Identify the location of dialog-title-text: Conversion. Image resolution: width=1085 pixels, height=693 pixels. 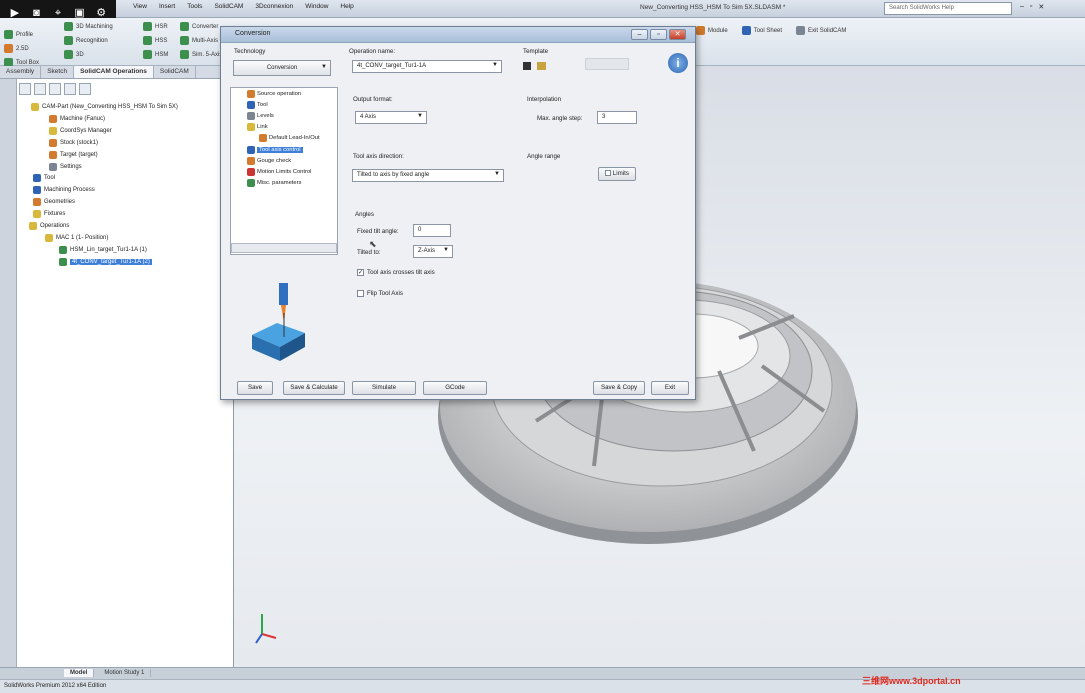
(253, 33).